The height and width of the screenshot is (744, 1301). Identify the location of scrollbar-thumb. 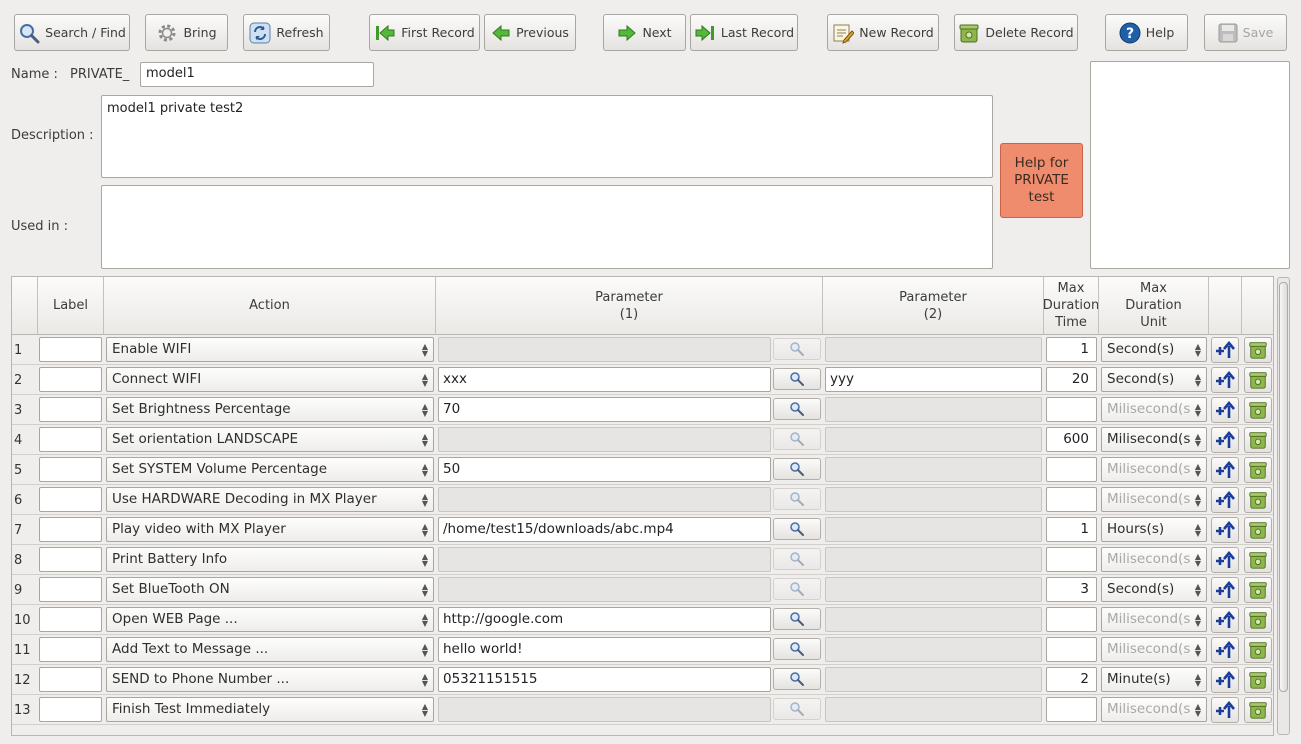
(1283, 487).